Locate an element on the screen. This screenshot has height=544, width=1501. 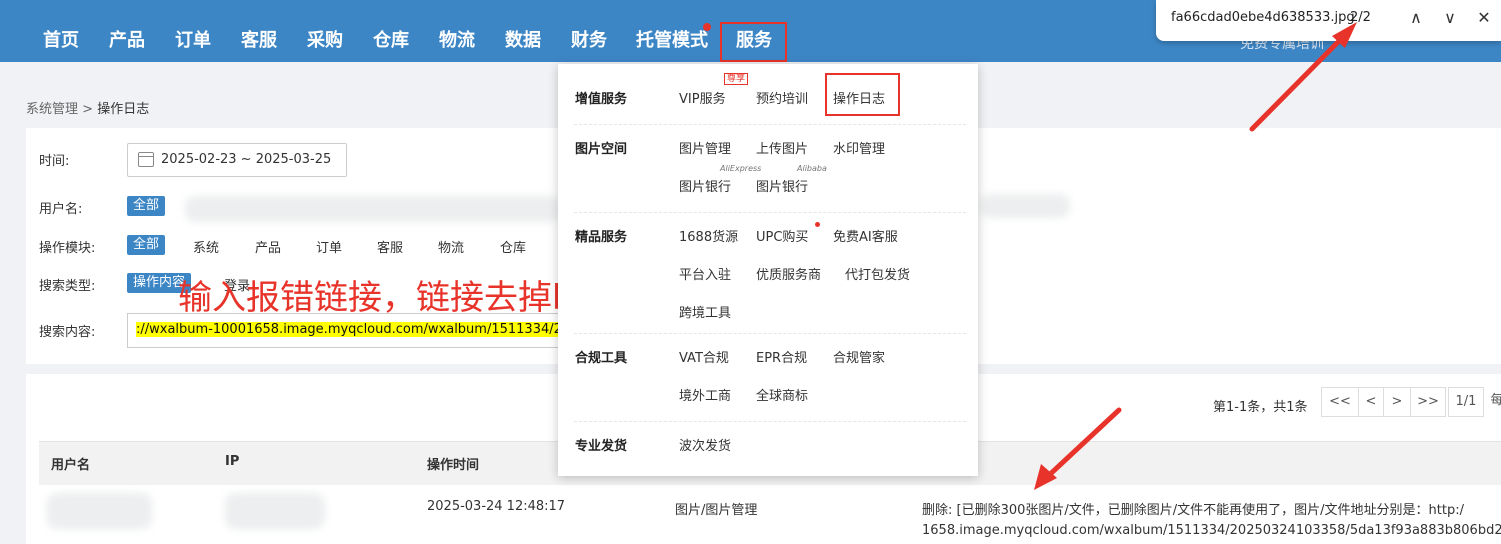
arrow-to-result is located at coordinates (1082, 444).